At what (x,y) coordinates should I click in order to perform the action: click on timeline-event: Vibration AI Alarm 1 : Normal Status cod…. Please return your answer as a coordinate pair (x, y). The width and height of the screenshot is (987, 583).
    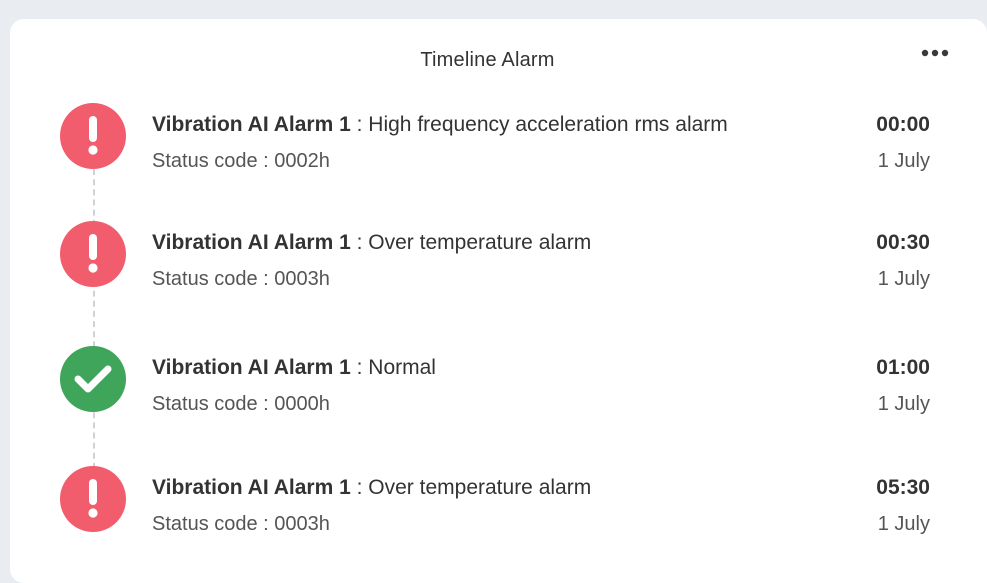
    Looking at the image, I should click on (498, 378).